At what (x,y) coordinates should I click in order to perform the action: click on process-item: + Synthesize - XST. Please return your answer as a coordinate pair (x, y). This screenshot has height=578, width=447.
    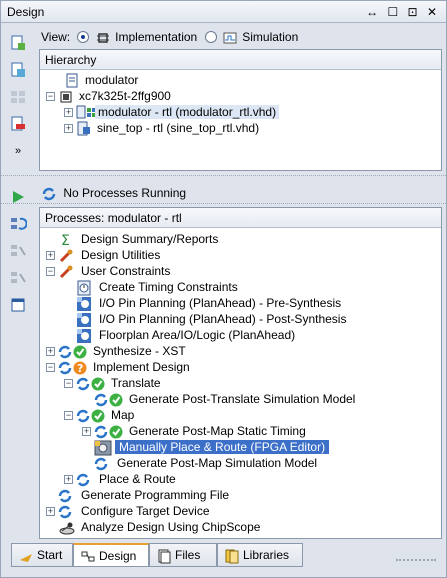
    Looking at the image, I should click on (116, 351).